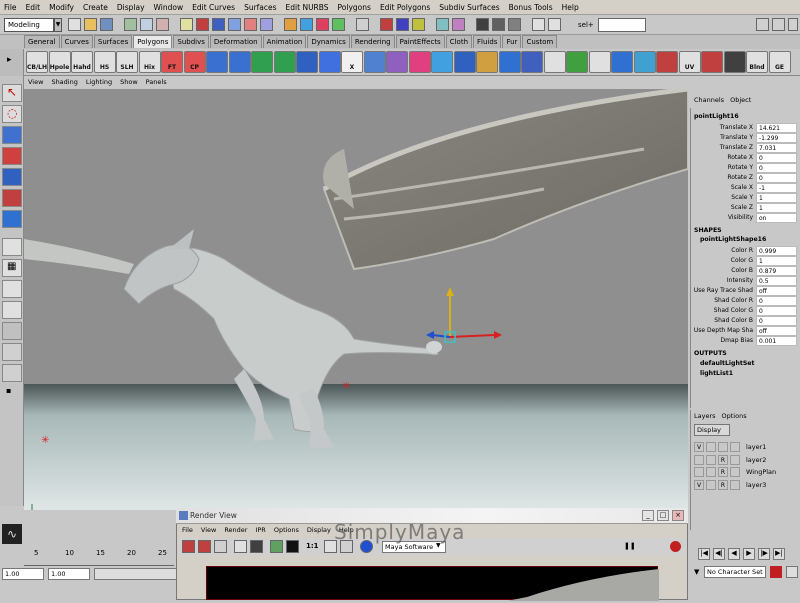 Image resolution: width=800 pixels, height=603 pixels. I want to click on paint-select-icon, so click(12, 135).